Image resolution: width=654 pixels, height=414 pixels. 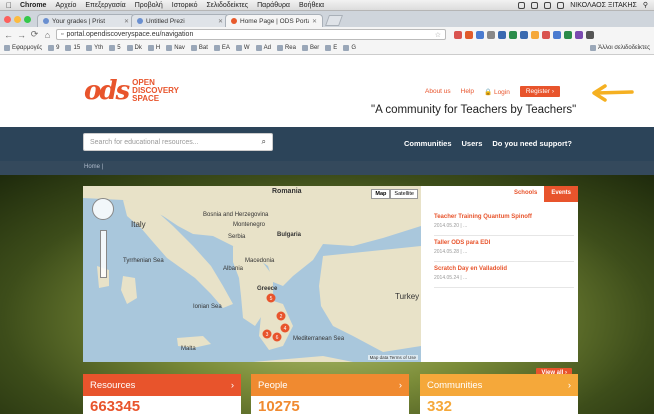 What do you see at coordinates (264, 142) in the screenshot?
I see `search-icon: ⌕` at bounding box center [264, 142].